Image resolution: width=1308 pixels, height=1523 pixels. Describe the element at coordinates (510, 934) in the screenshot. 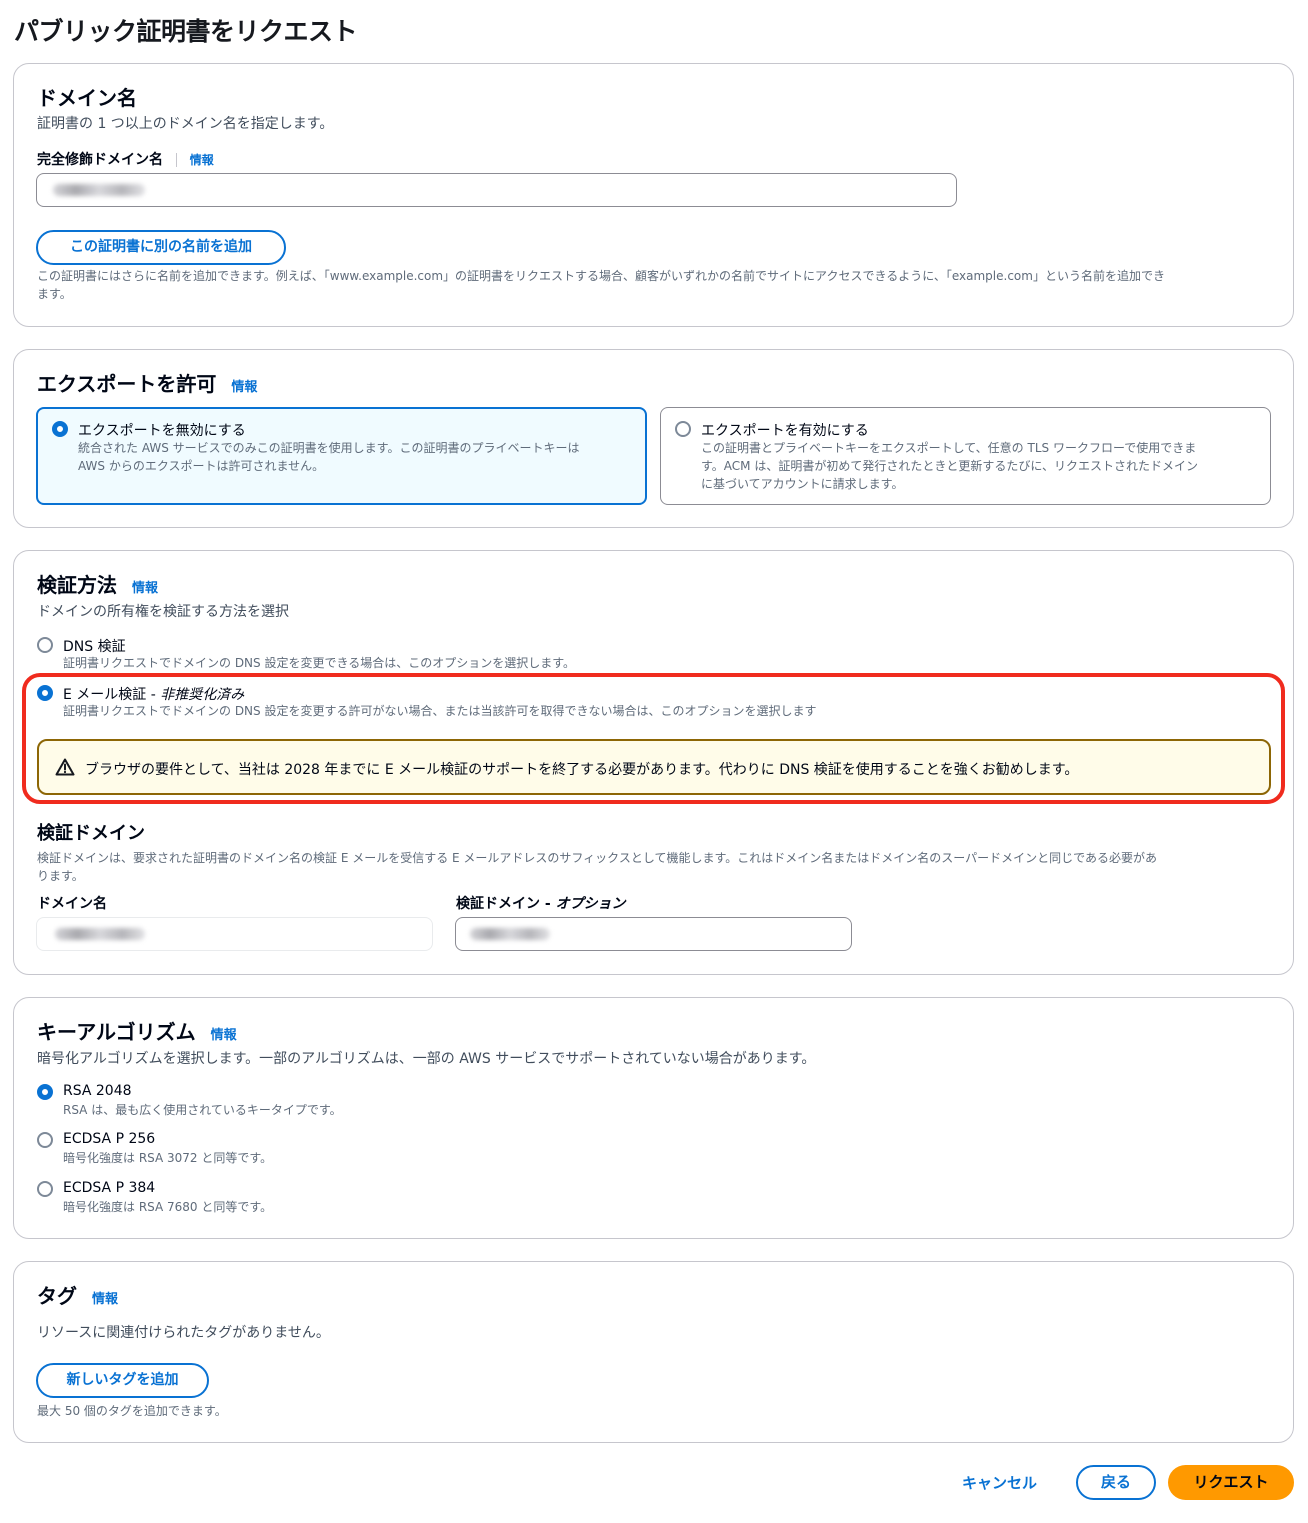

I see `blurred-validation-domain-value` at that location.